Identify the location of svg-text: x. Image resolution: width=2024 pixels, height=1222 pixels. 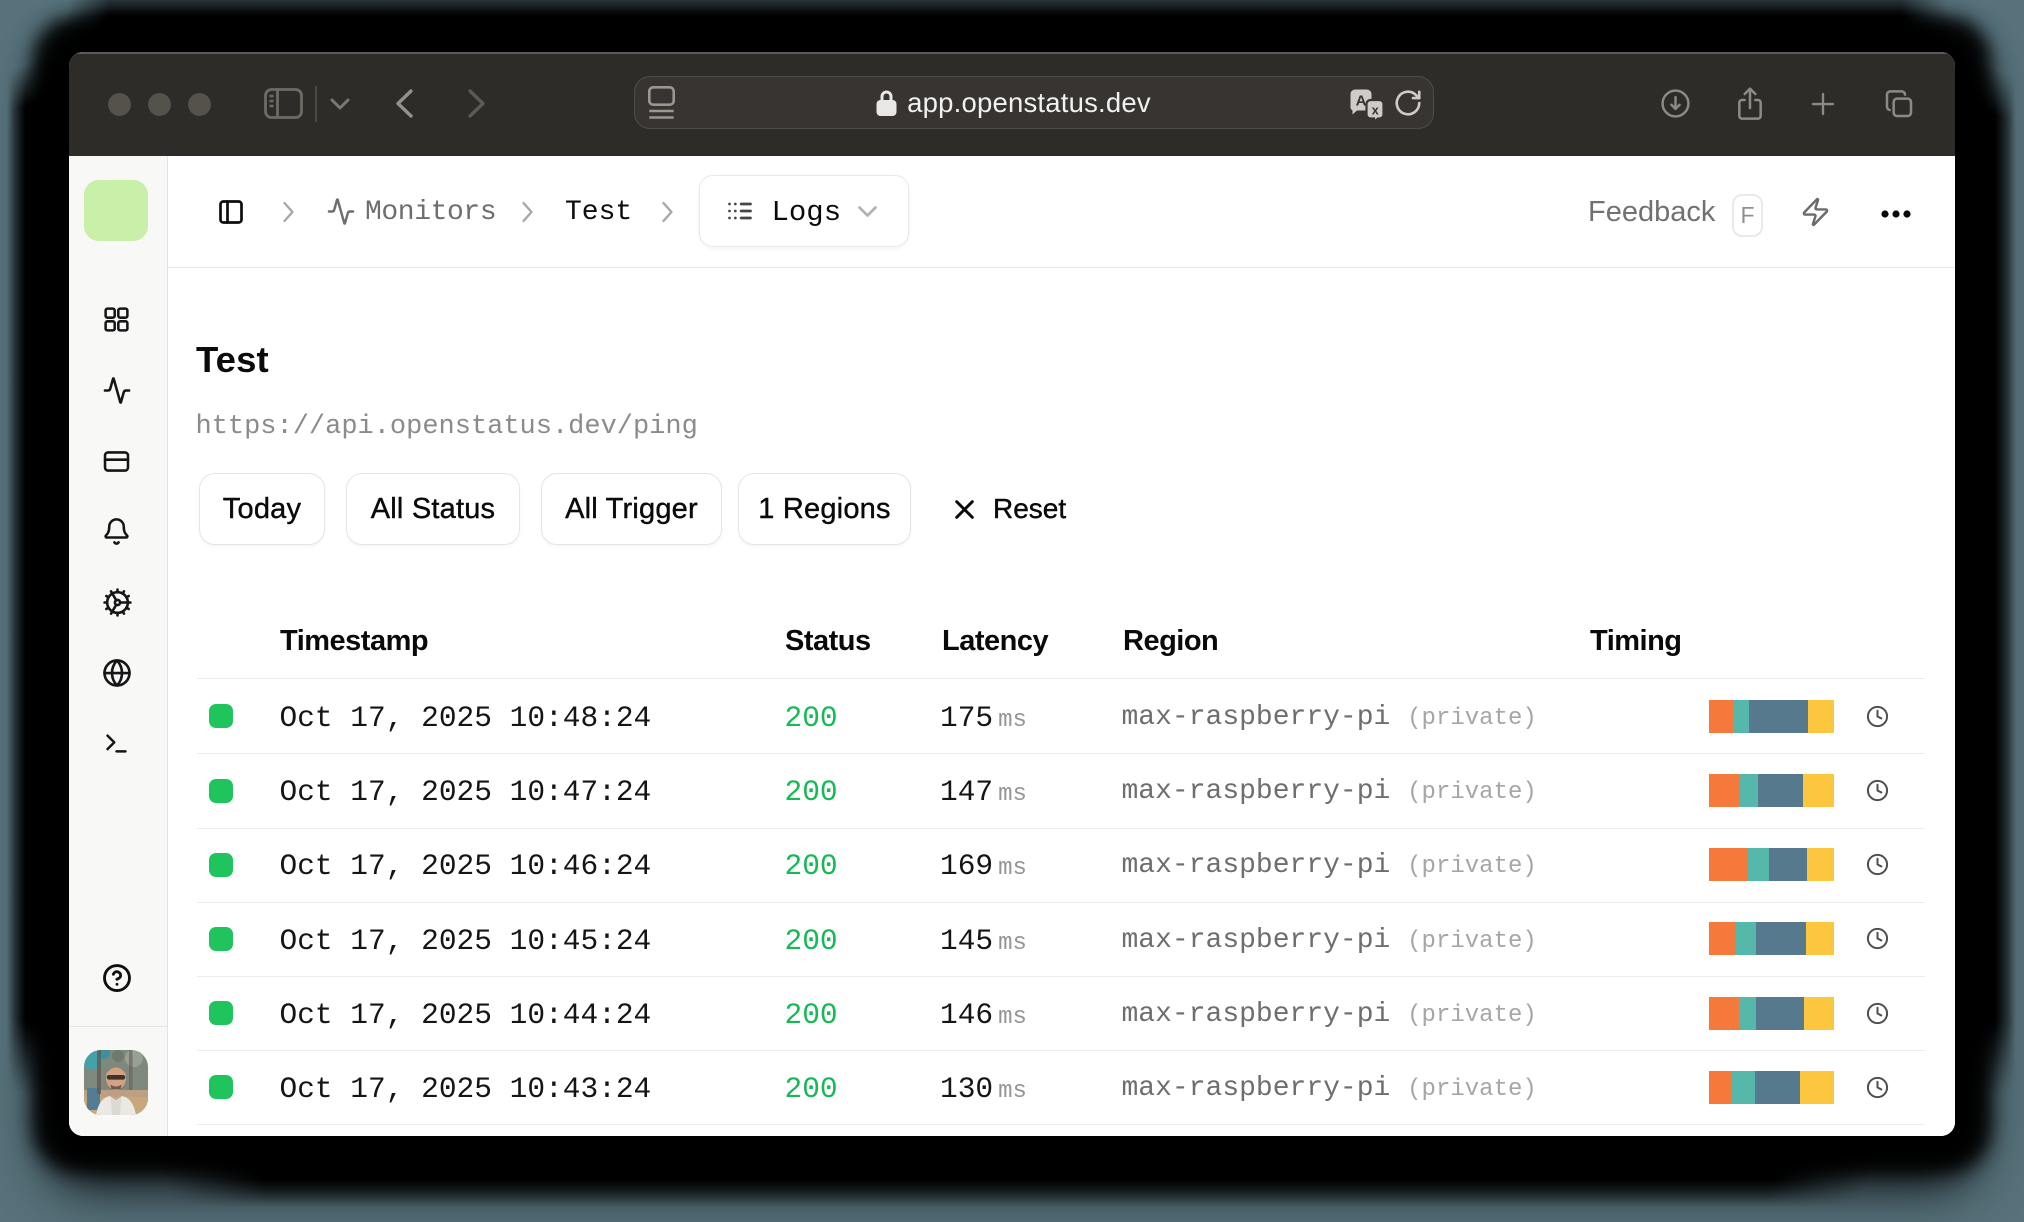
(1376, 110).